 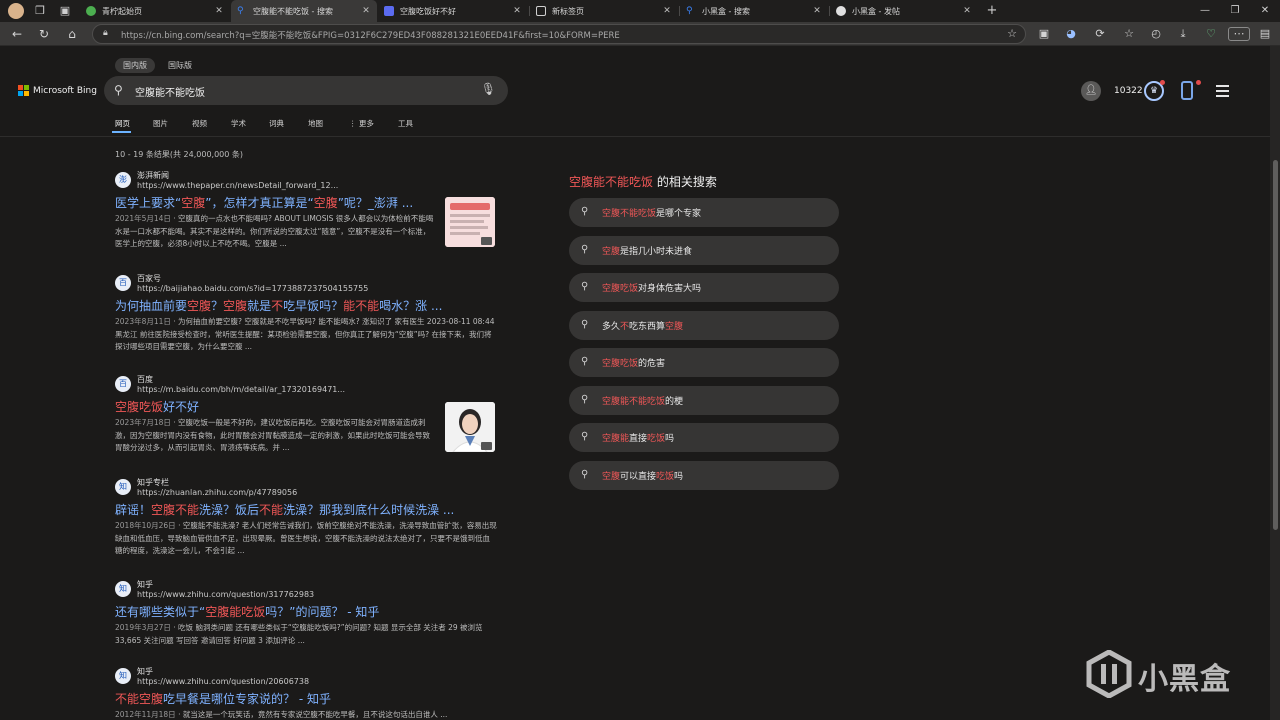 I want to click on extensions-puzzle-icon: ⟳, so click(x=1100, y=34).